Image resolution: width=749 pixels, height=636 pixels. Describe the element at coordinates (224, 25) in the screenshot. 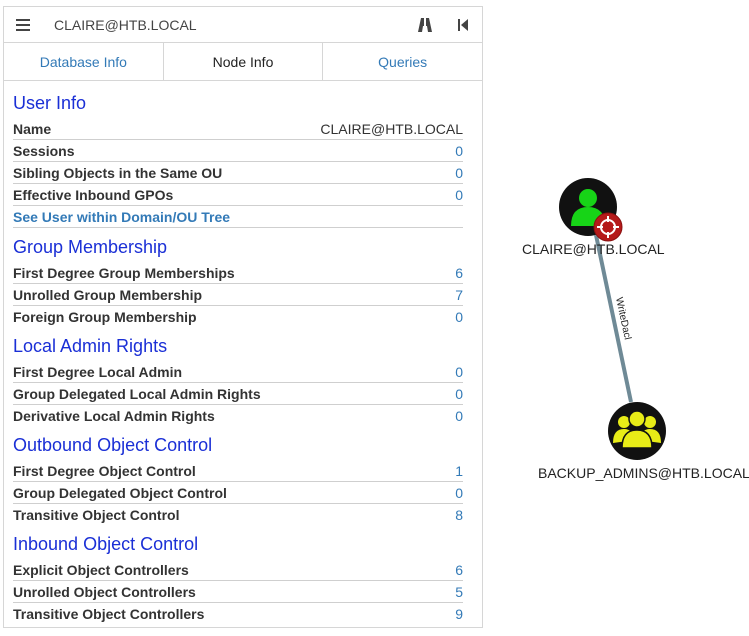

I see `search-input: CLAIRE@HTB.LOCAL` at that location.